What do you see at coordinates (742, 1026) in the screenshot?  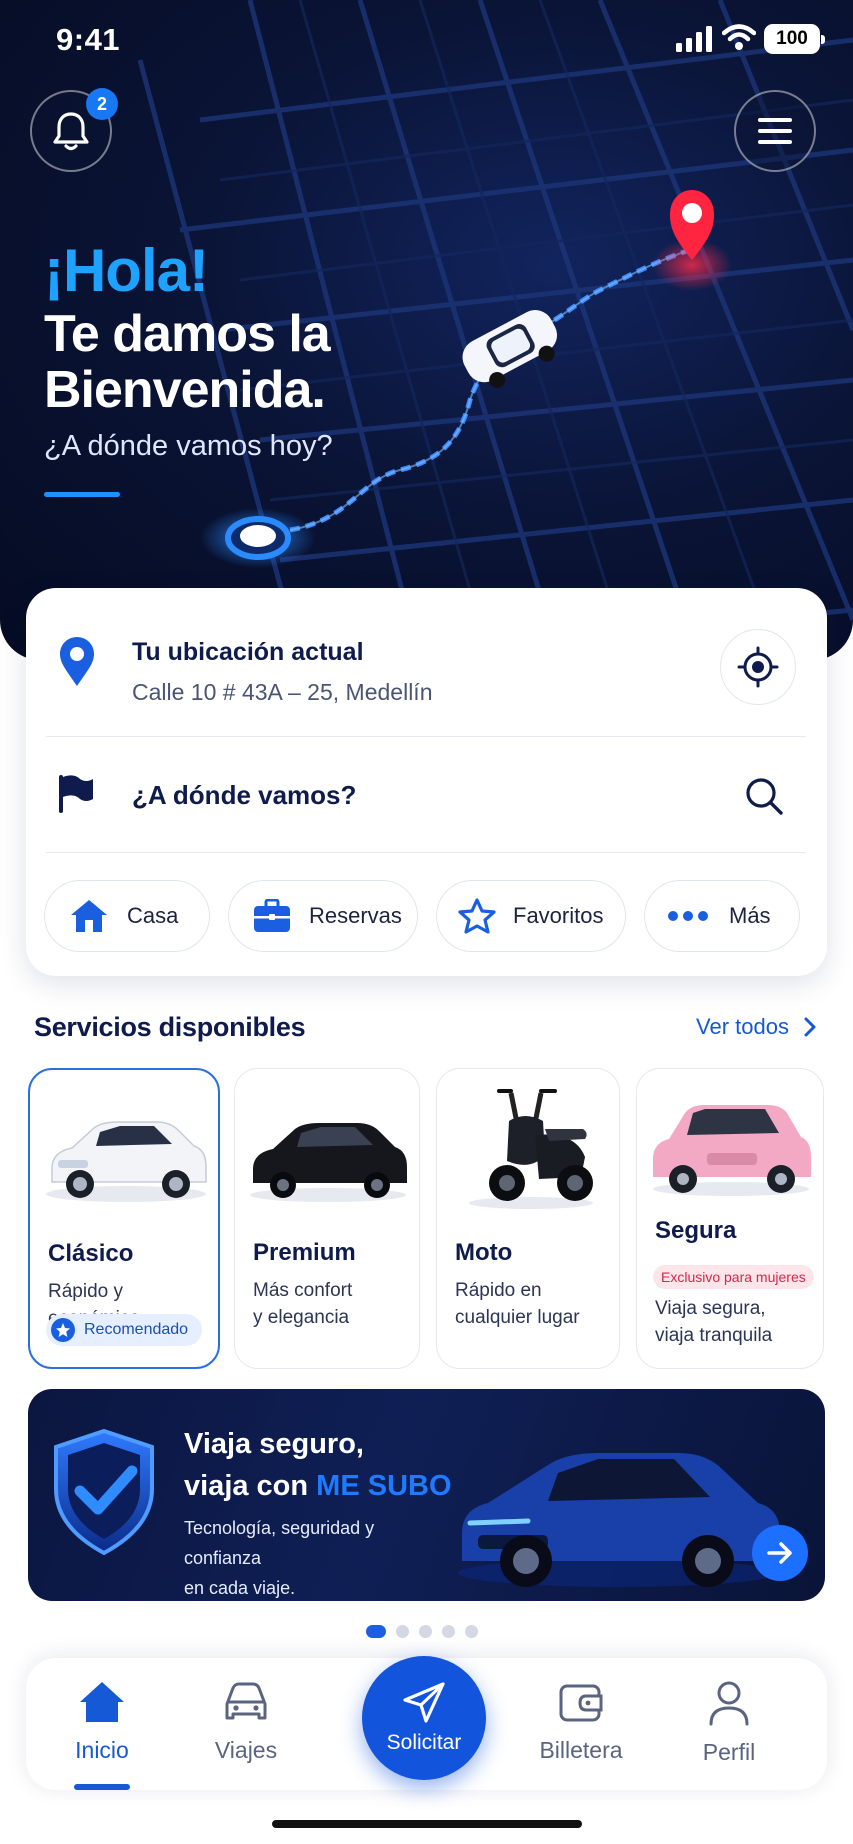 I see `see-all-label: Ver todos` at bounding box center [742, 1026].